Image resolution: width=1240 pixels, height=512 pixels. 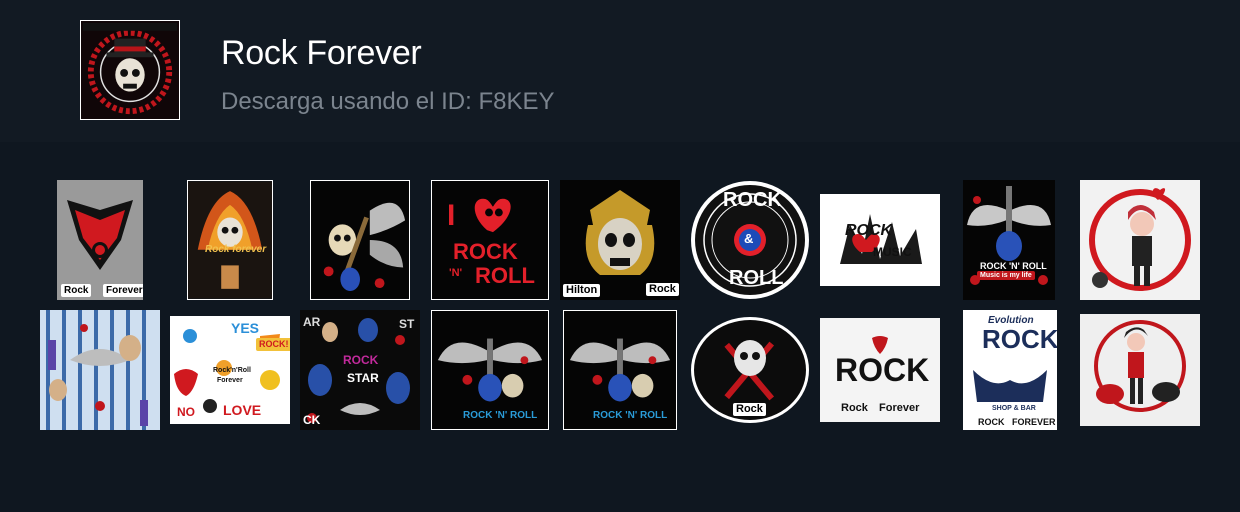 I want to click on sticker-label: MUSIC, so click(x=892, y=252).